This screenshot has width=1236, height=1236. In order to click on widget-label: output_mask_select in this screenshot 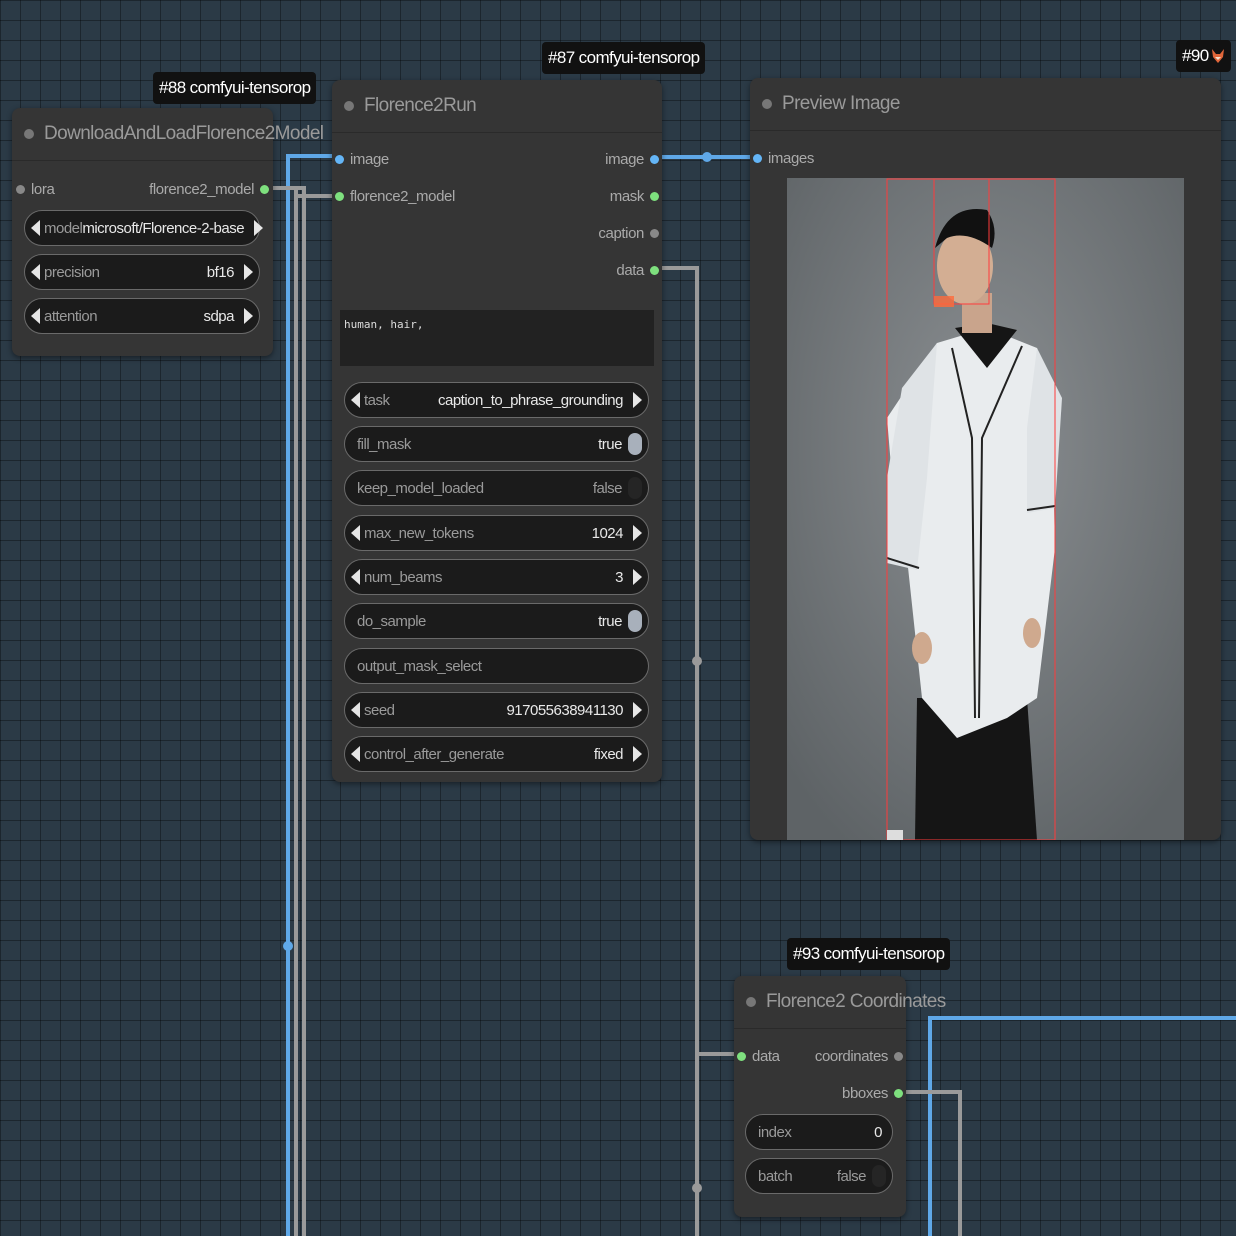, I will do `click(419, 666)`.